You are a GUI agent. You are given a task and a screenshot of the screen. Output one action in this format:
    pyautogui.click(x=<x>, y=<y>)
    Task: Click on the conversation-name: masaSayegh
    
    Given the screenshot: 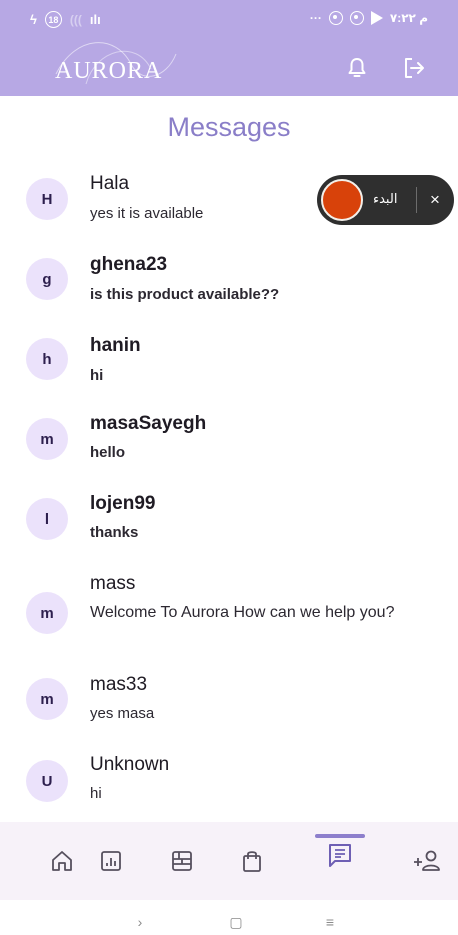 What is the action you would take?
    pyautogui.click(x=148, y=423)
    